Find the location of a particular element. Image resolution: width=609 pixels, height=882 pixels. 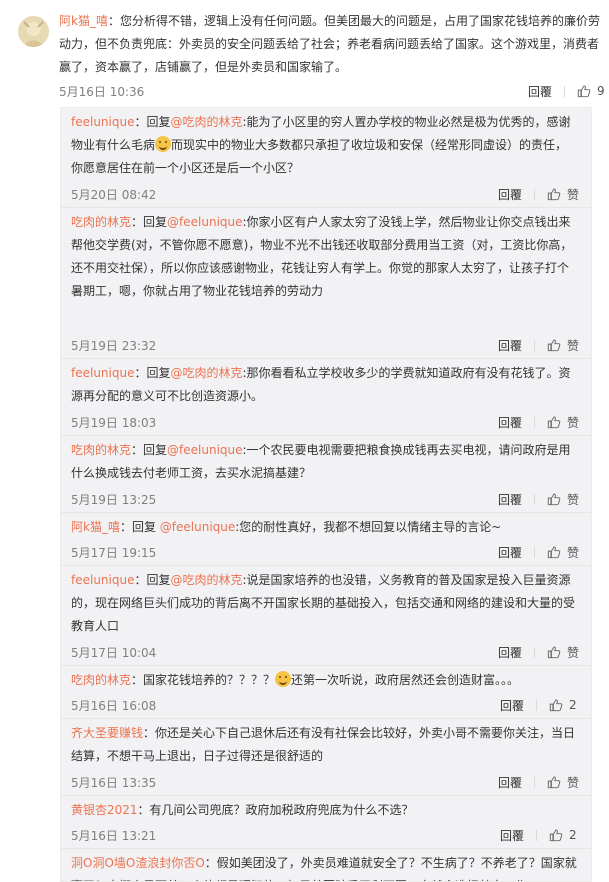

avatar is located at coordinates (33, 31).